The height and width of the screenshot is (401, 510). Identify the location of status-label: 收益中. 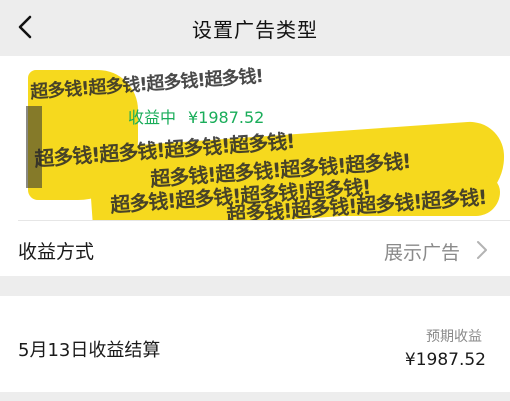
(152, 117).